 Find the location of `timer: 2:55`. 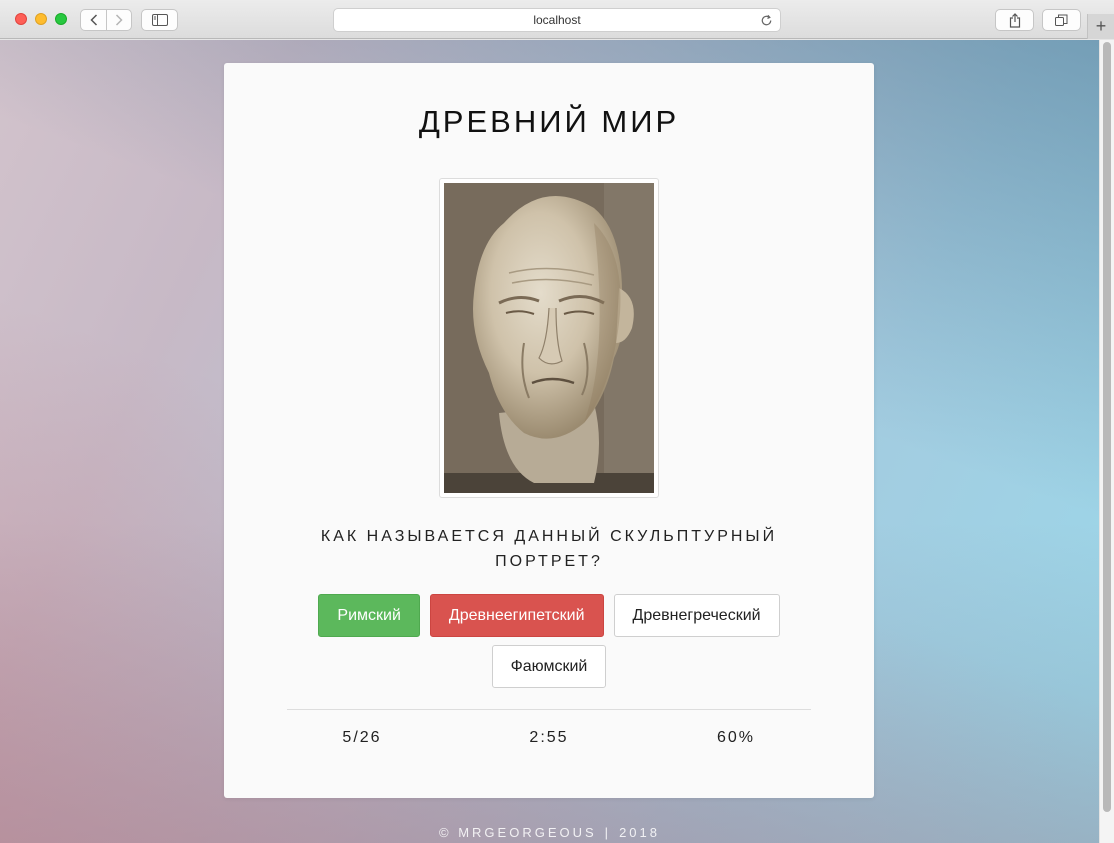

timer: 2:55 is located at coordinates (549, 737).